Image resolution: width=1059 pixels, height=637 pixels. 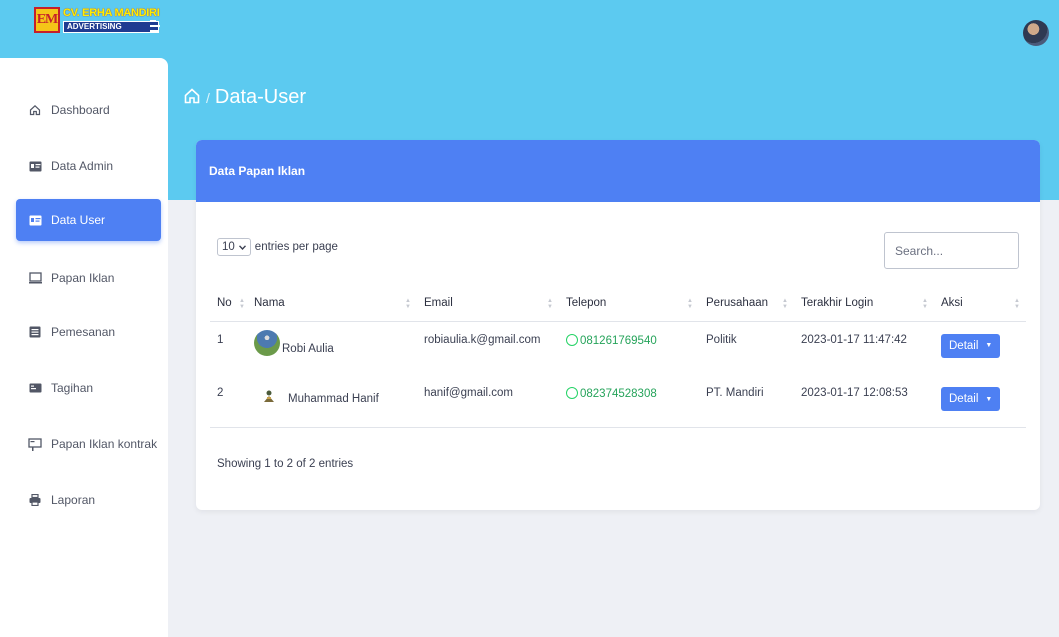 I want to click on sidebar-item-label: Laporan, so click(x=73, y=500).